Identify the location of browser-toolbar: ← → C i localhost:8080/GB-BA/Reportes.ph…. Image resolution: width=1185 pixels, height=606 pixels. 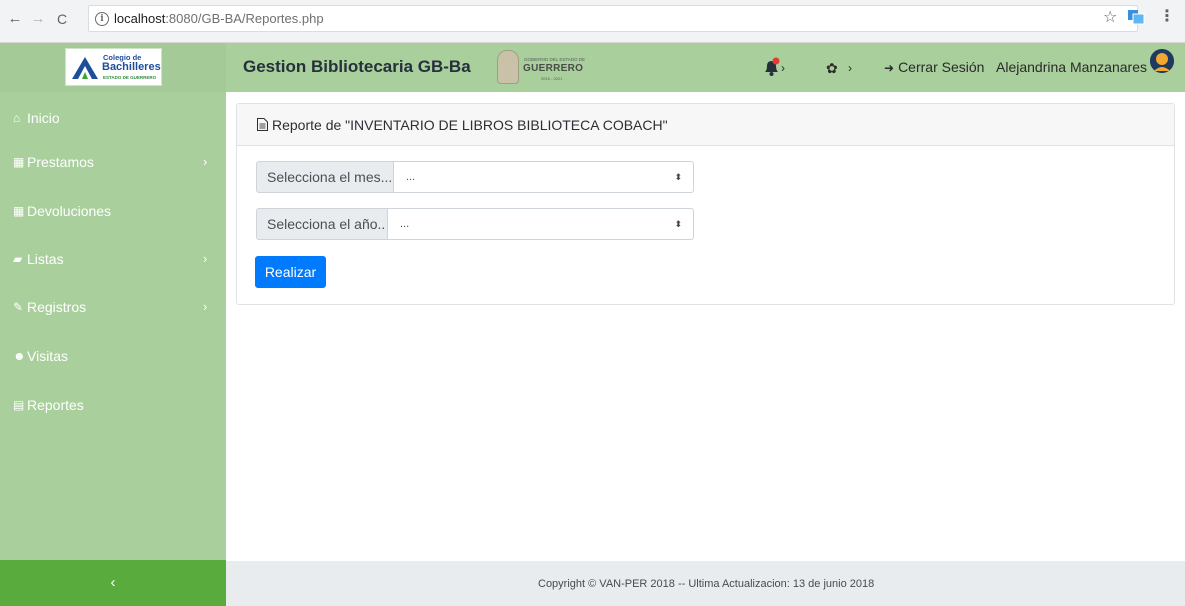
(592, 21).